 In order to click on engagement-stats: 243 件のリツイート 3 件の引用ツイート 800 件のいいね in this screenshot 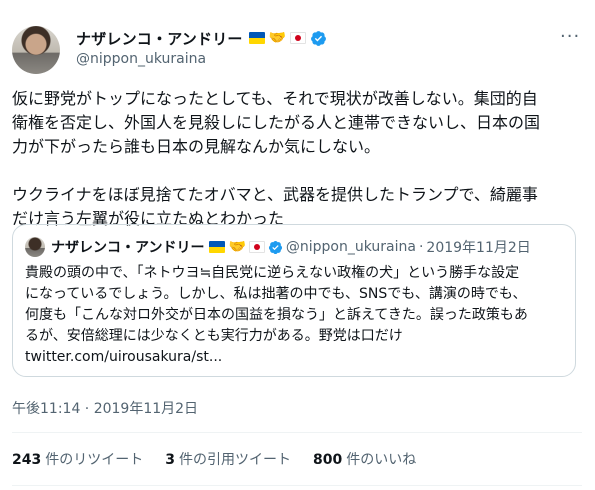, I will do `click(214, 459)`.